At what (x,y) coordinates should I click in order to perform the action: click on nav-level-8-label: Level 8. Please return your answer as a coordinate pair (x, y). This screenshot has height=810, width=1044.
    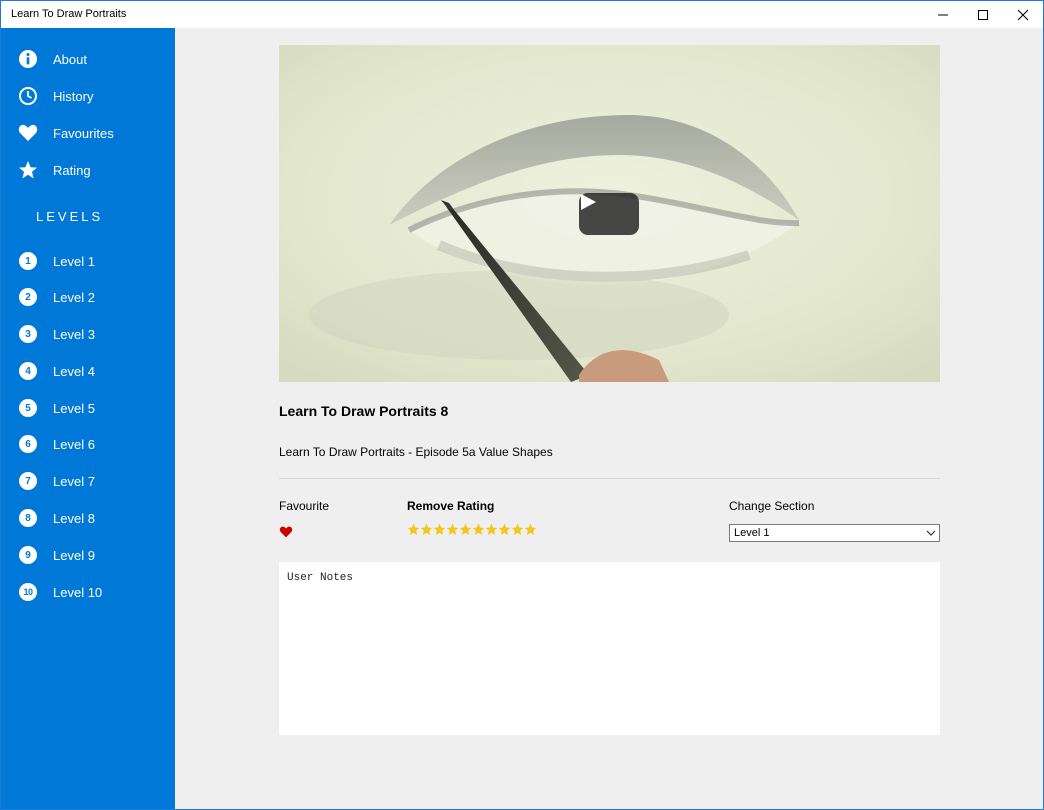
    Looking at the image, I should click on (74, 518).